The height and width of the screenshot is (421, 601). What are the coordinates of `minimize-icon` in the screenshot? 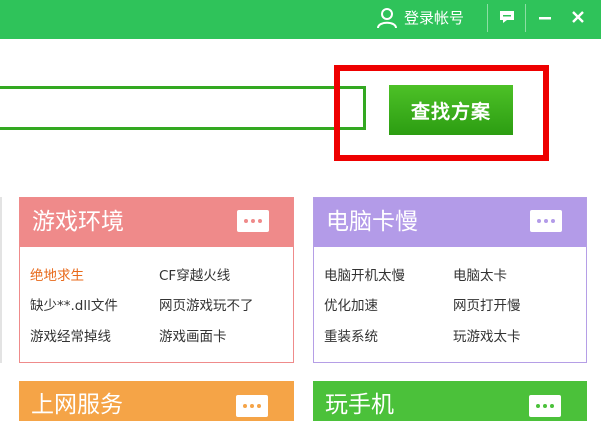 It's located at (545, 18).